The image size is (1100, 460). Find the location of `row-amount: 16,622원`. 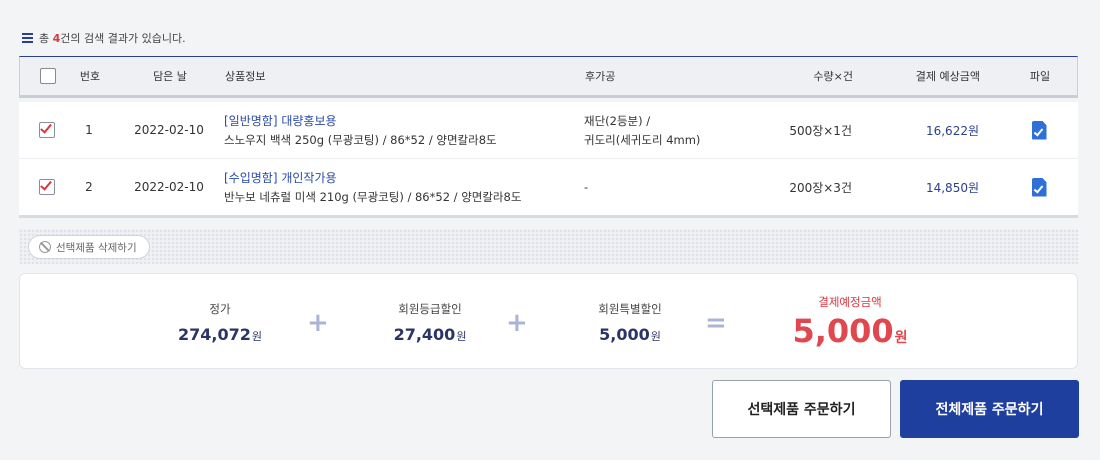

row-amount: 16,622원 is located at coordinates (952, 130).